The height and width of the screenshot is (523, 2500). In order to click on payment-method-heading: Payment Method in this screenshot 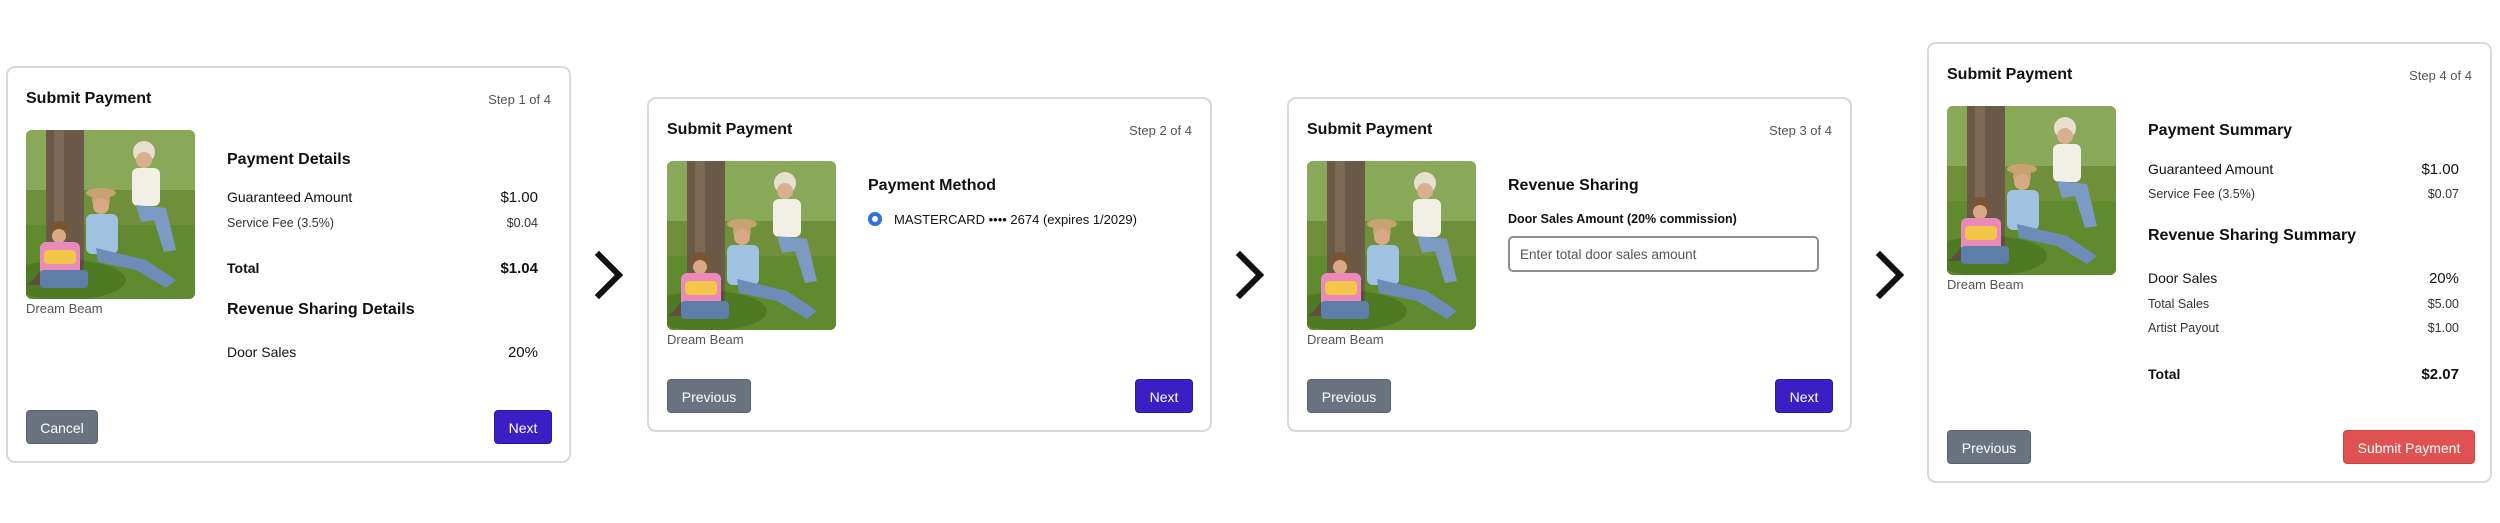, I will do `click(932, 185)`.